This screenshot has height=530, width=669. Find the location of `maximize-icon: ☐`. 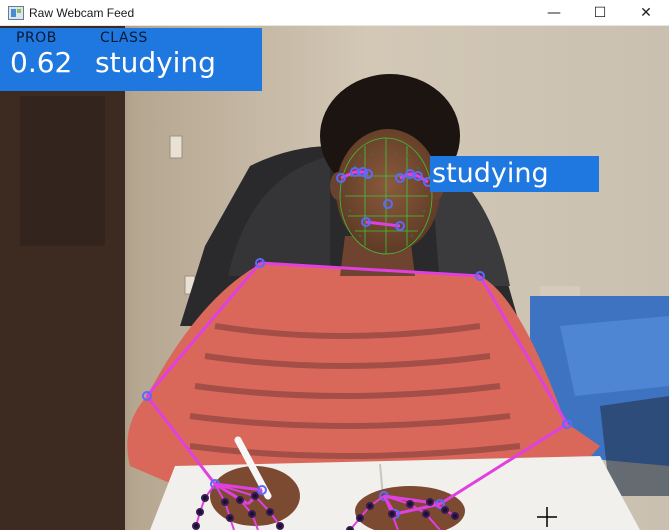

maximize-icon: ☐ is located at coordinates (600, 13).